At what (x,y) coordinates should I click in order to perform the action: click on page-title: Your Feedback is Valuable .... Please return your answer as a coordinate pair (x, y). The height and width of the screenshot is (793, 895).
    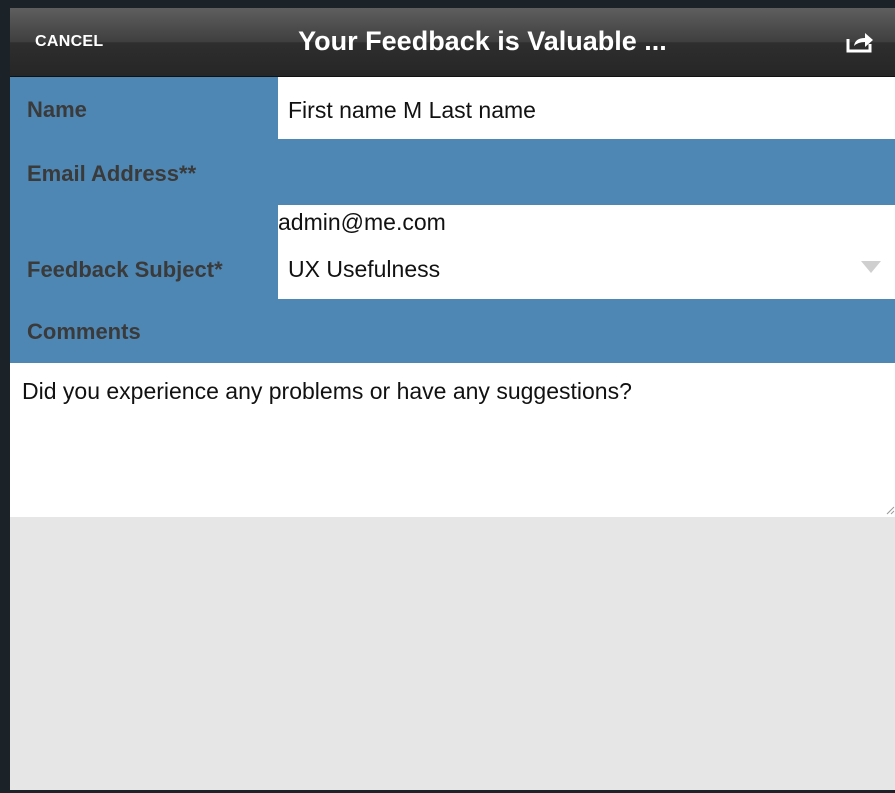
    Looking at the image, I should click on (482, 41).